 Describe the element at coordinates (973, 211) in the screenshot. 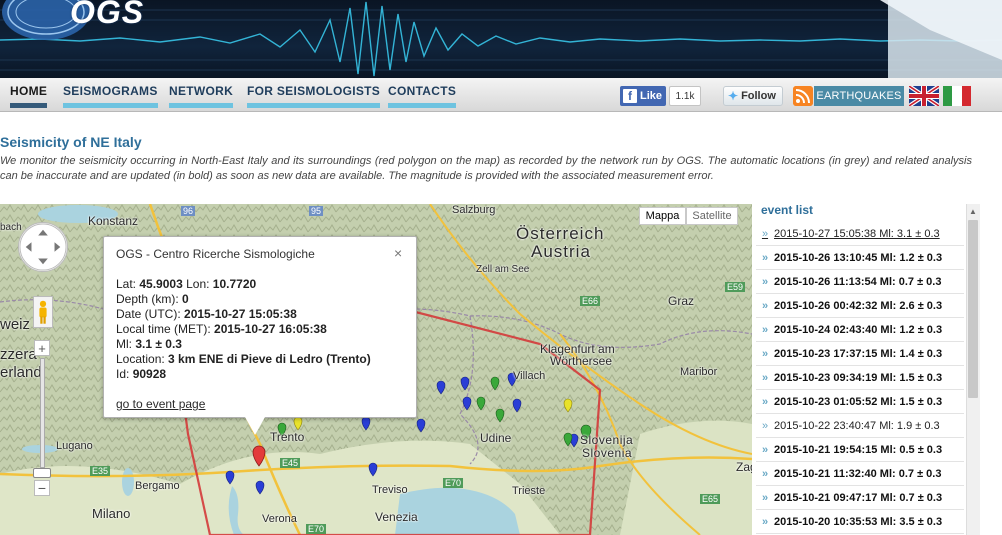

I see `scroll-up-arrow-icon: ▲` at that location.